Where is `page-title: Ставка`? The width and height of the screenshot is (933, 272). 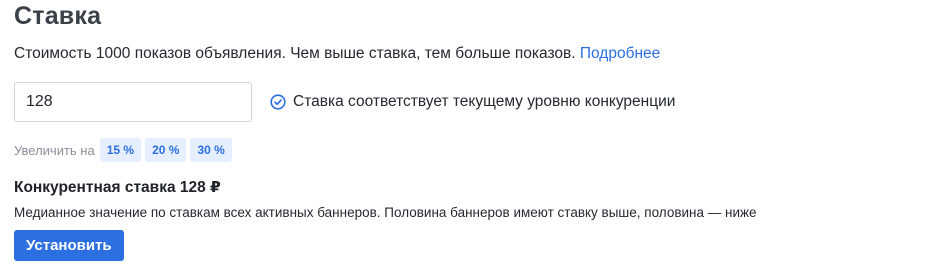
page-title: Ставка is located at coordinates (58, 16).